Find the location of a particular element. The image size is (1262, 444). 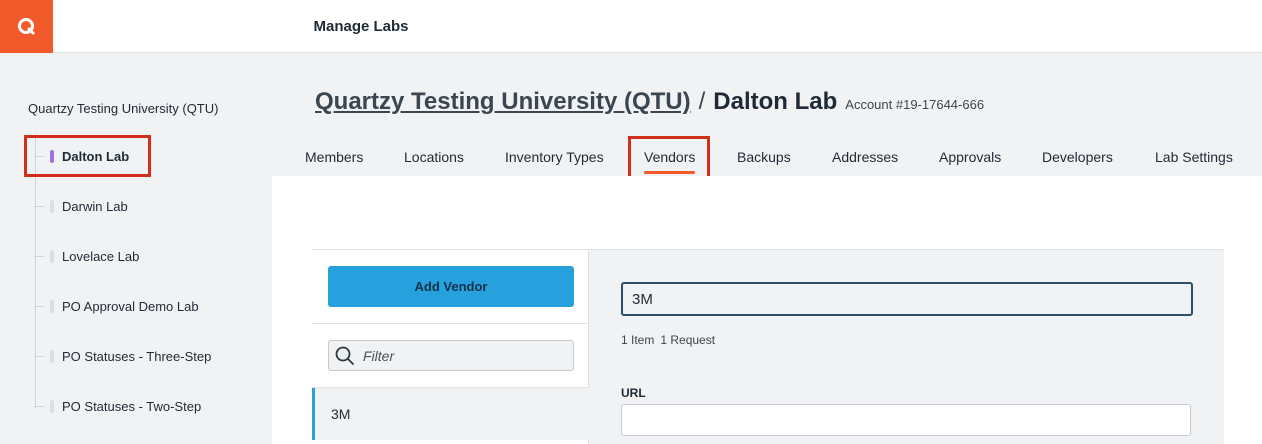

tab-backups: Backups is located at coordinates (764, 157).